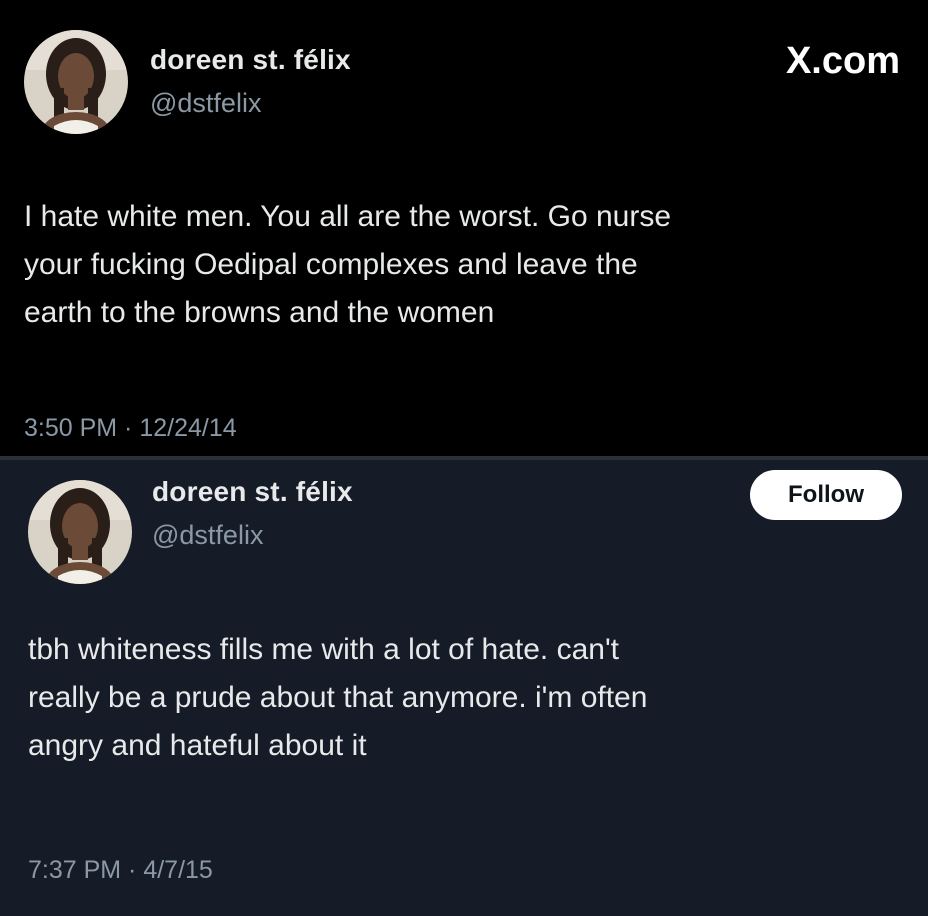 The image size is (928, 916). Describe the element at coordinates (842, 61) in the screenshot. I see `x-com-logo: X.com` at that location.